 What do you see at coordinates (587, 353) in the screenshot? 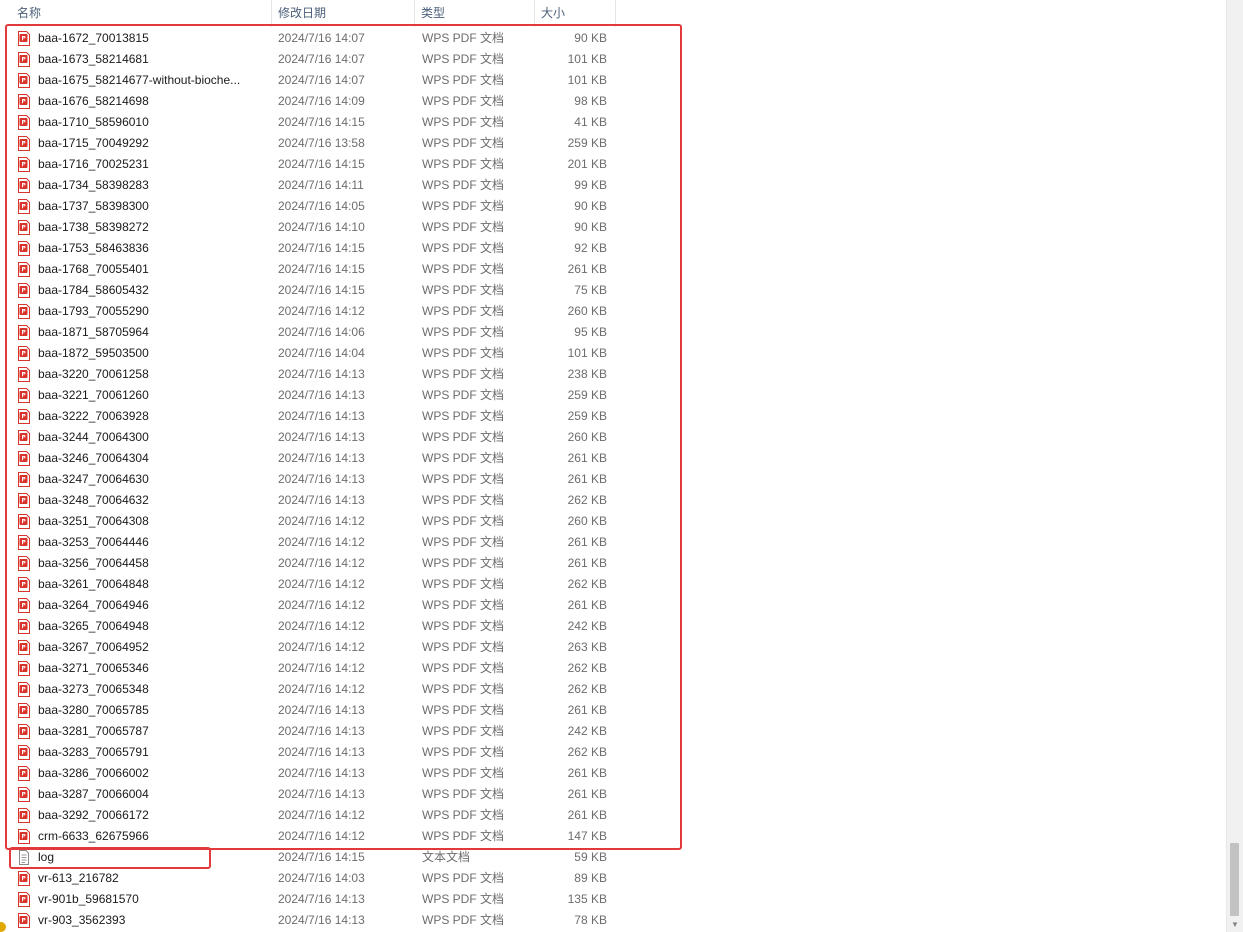
I see `file-size: 101 KB` at bounding box center [587, 353].